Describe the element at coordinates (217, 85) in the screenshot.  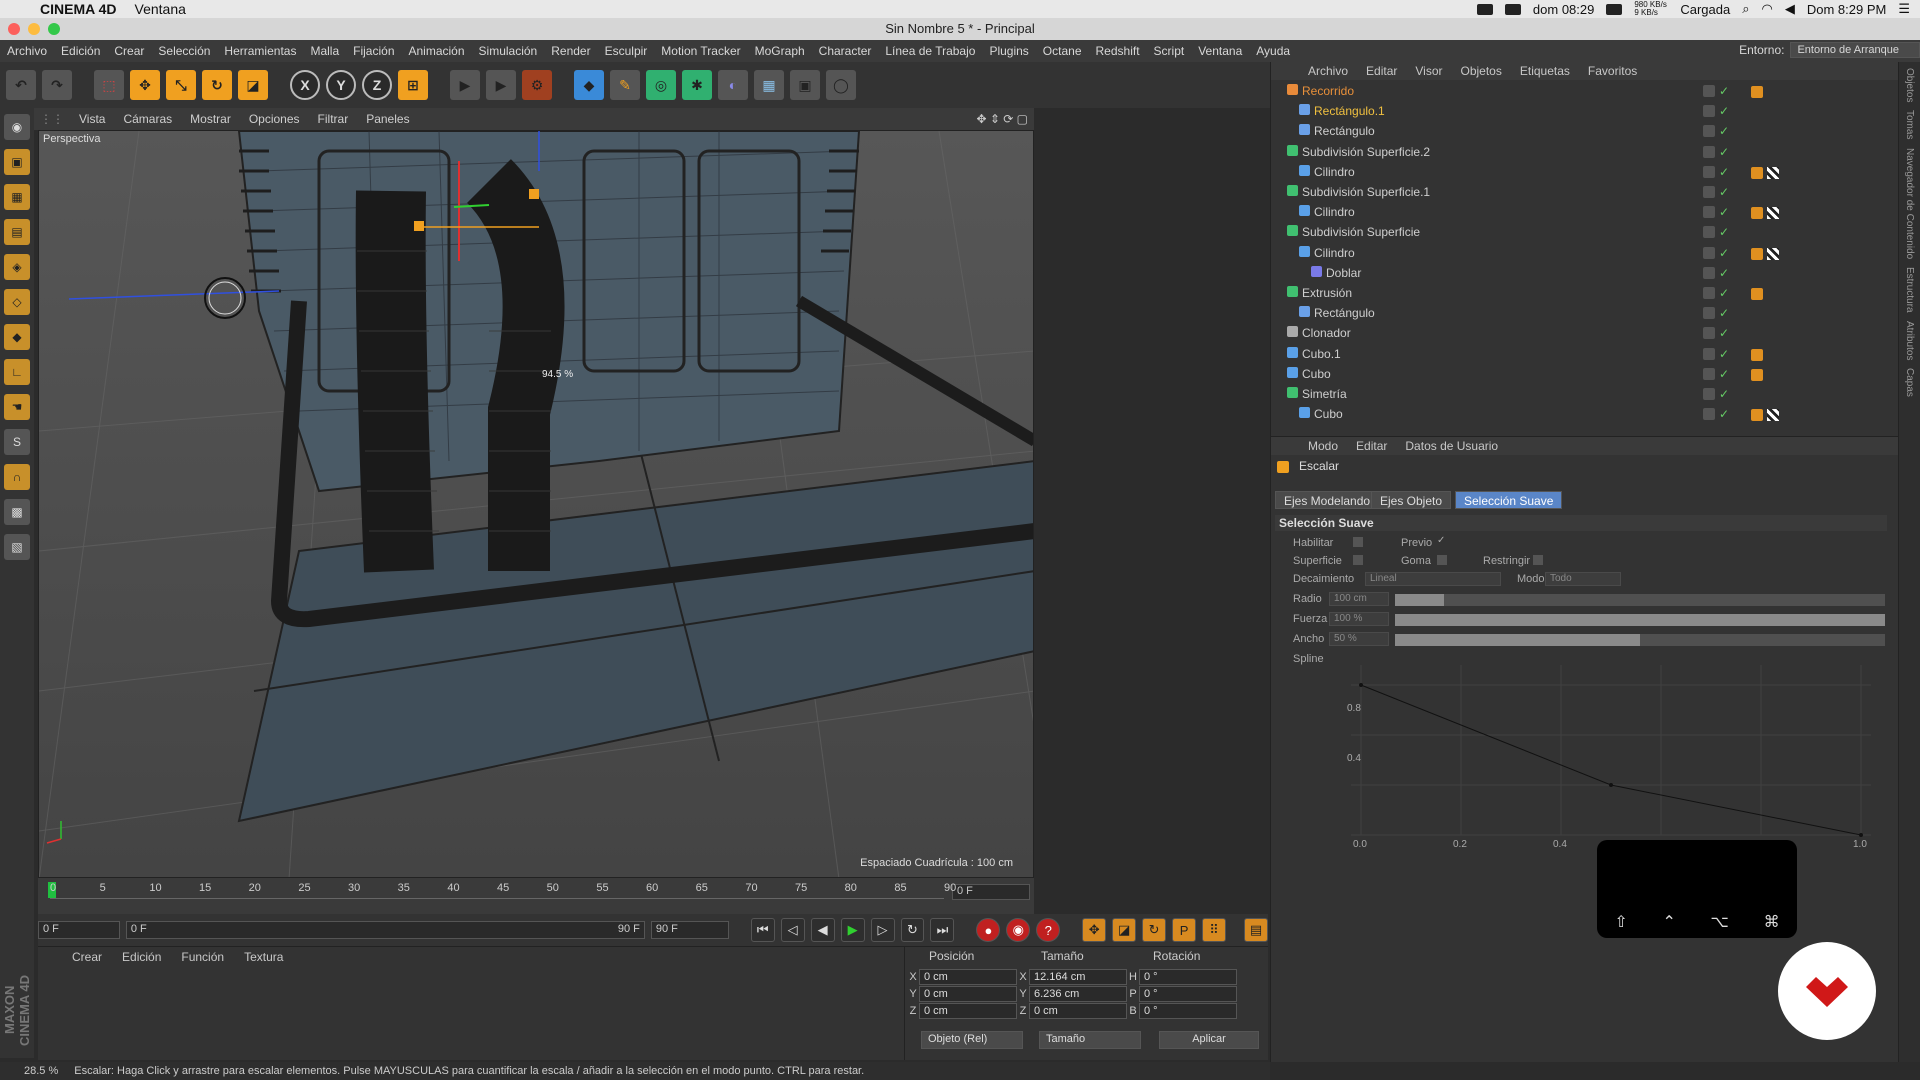
I see `rotate-tool-icon: ↻` at that location.